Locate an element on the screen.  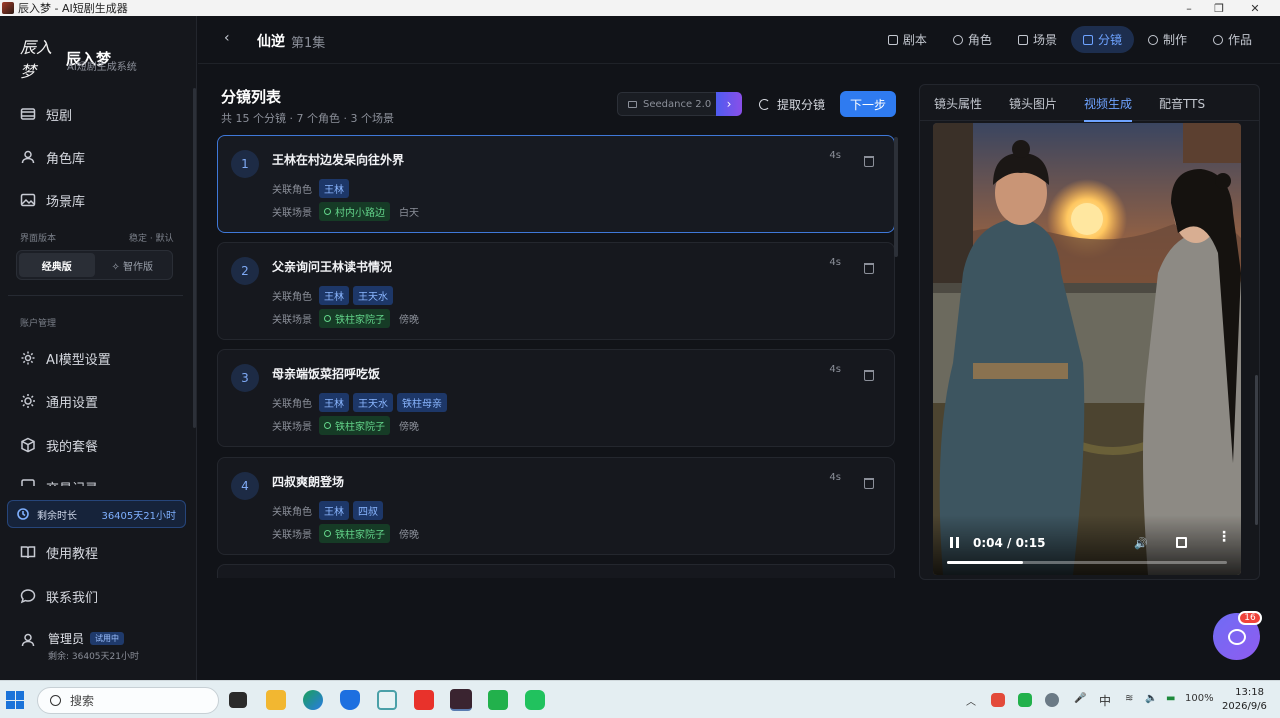
scene-label: 关联场景 is located at coordinates (292, 320).